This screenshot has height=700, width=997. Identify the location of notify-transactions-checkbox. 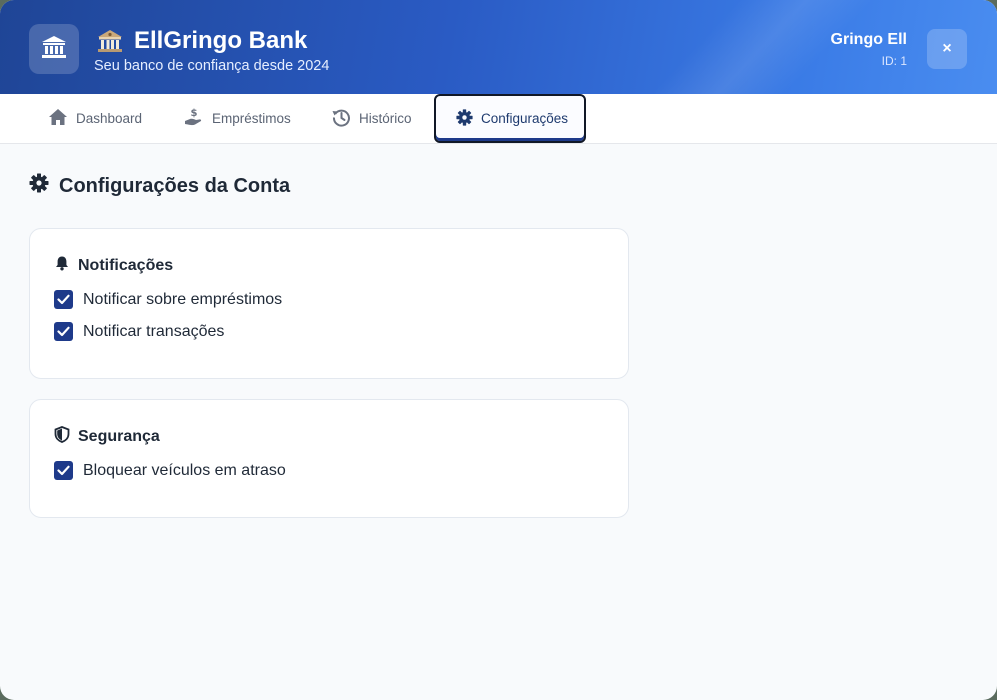
(63, 331).